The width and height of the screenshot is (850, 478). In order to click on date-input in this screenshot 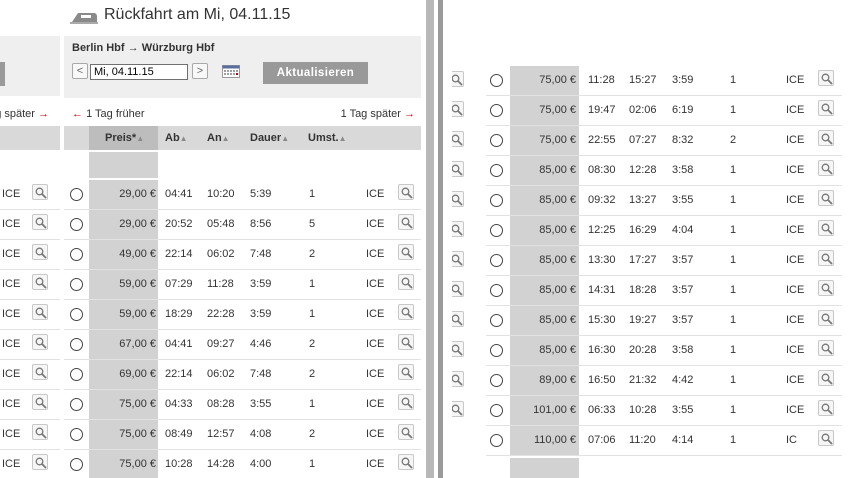, I will do `click(139, 72)`.